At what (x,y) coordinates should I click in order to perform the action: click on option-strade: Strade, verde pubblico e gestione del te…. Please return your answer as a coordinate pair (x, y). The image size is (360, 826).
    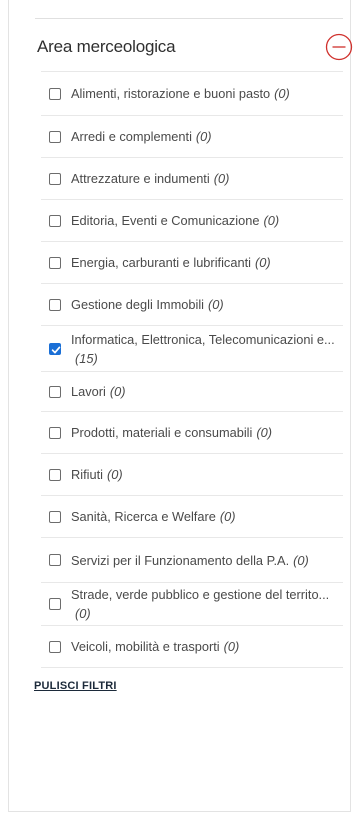
    Looking at the image, I should click on (192, 604).